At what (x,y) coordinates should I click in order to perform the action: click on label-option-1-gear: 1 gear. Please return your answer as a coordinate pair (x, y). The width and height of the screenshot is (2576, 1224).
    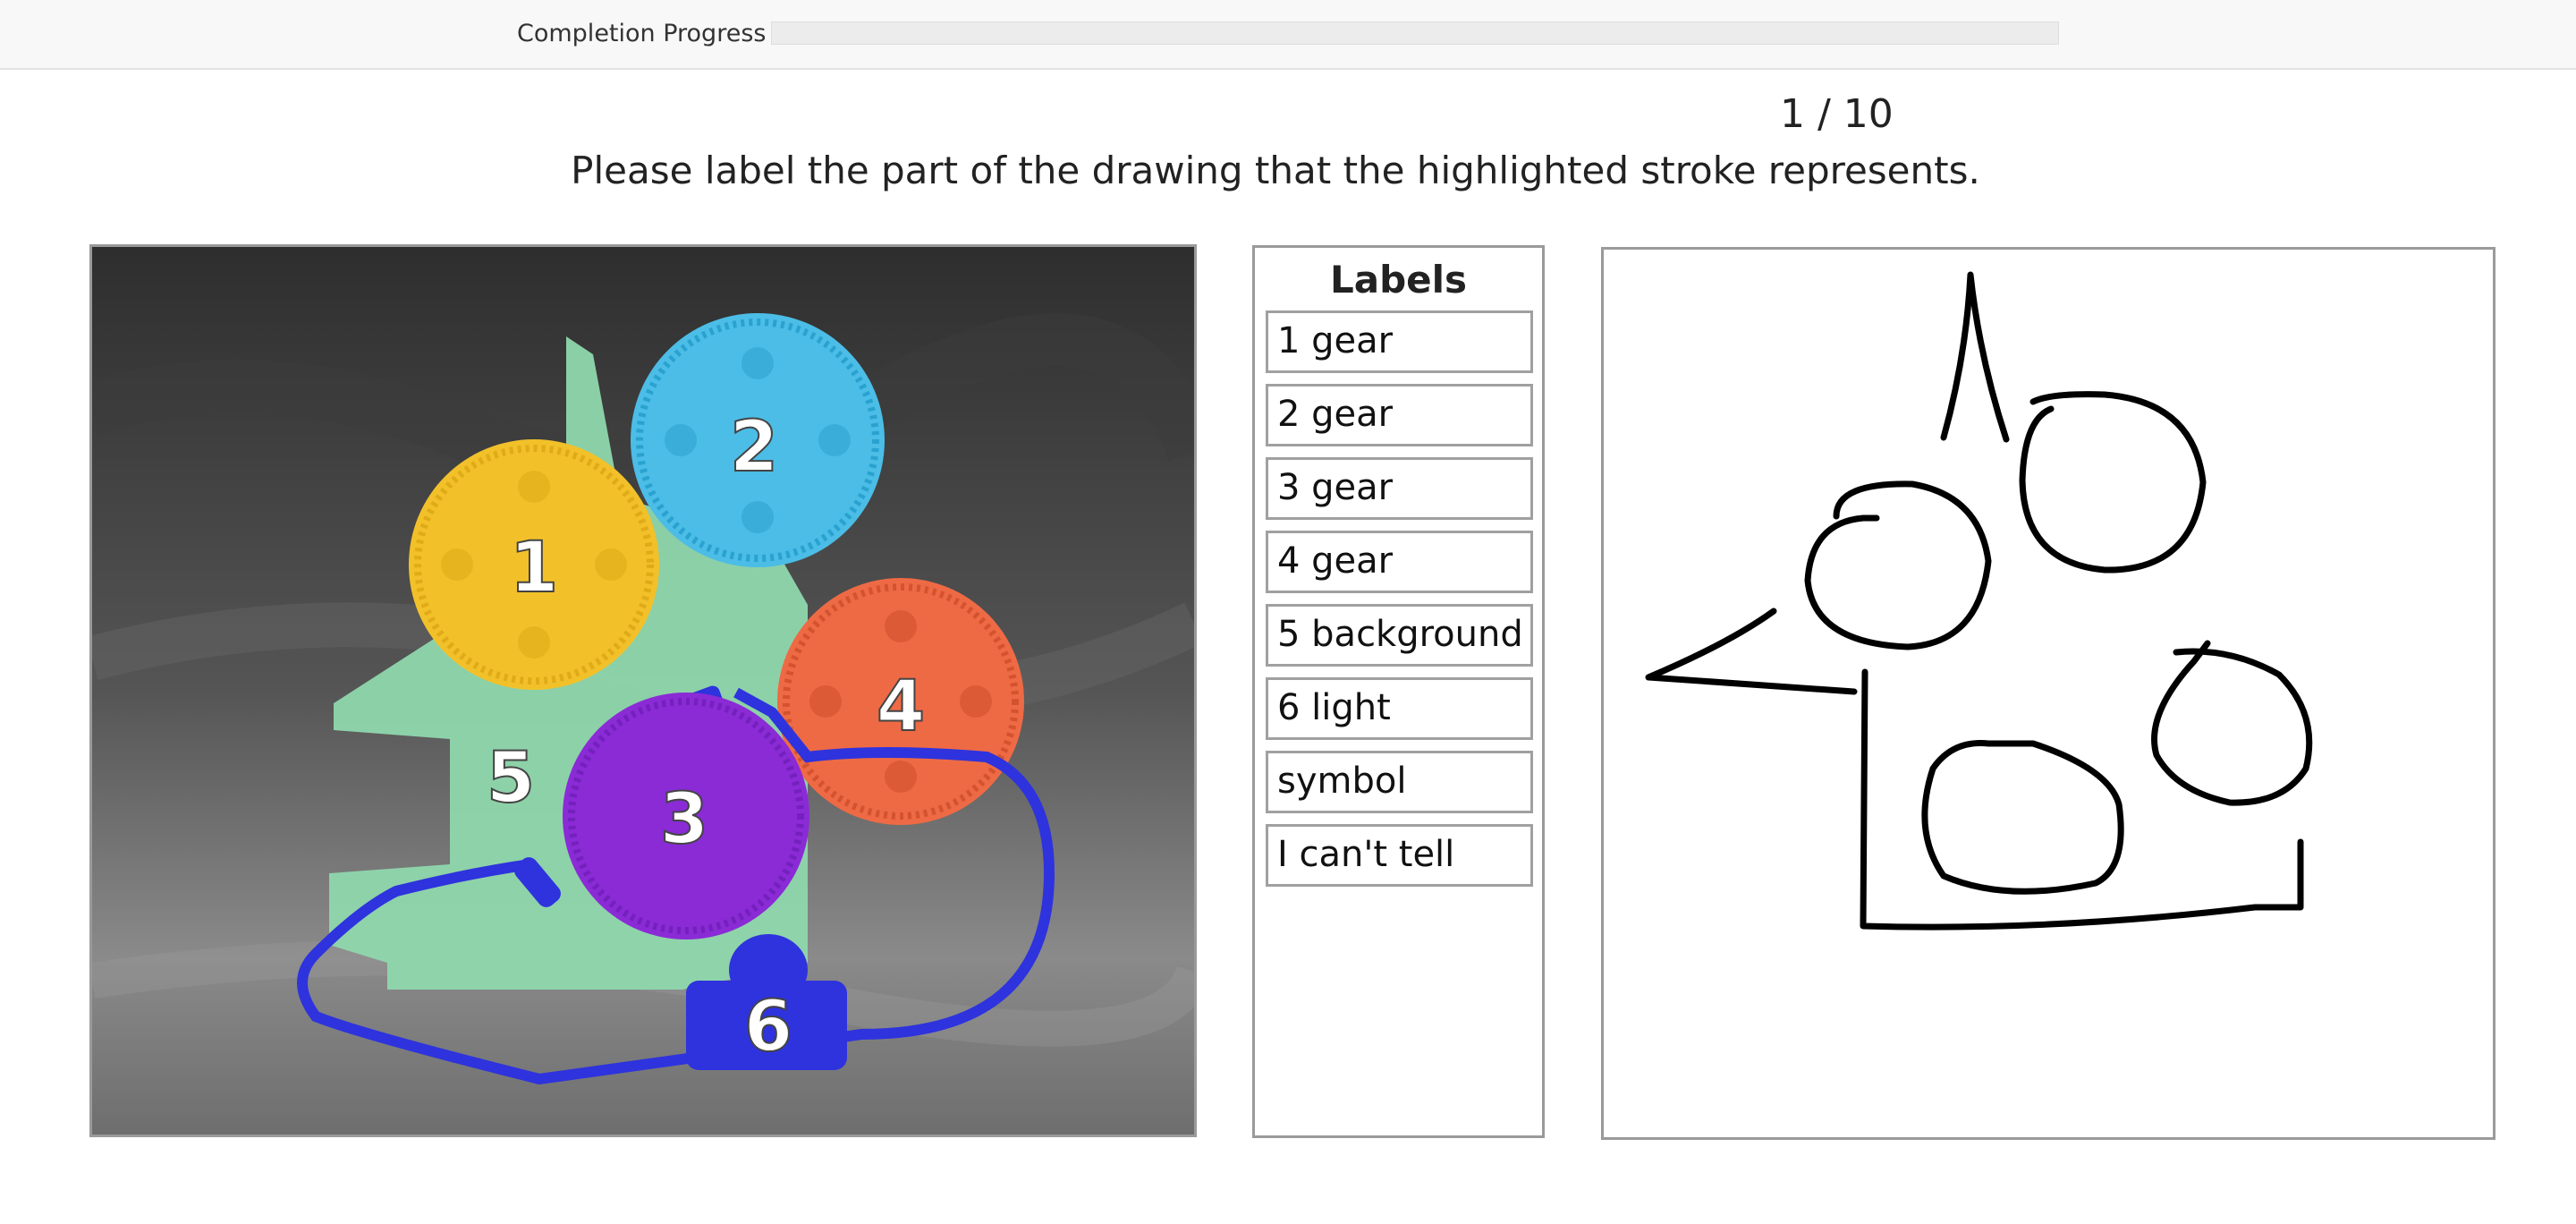
    Looking at the image, I should click on (1399, 341).